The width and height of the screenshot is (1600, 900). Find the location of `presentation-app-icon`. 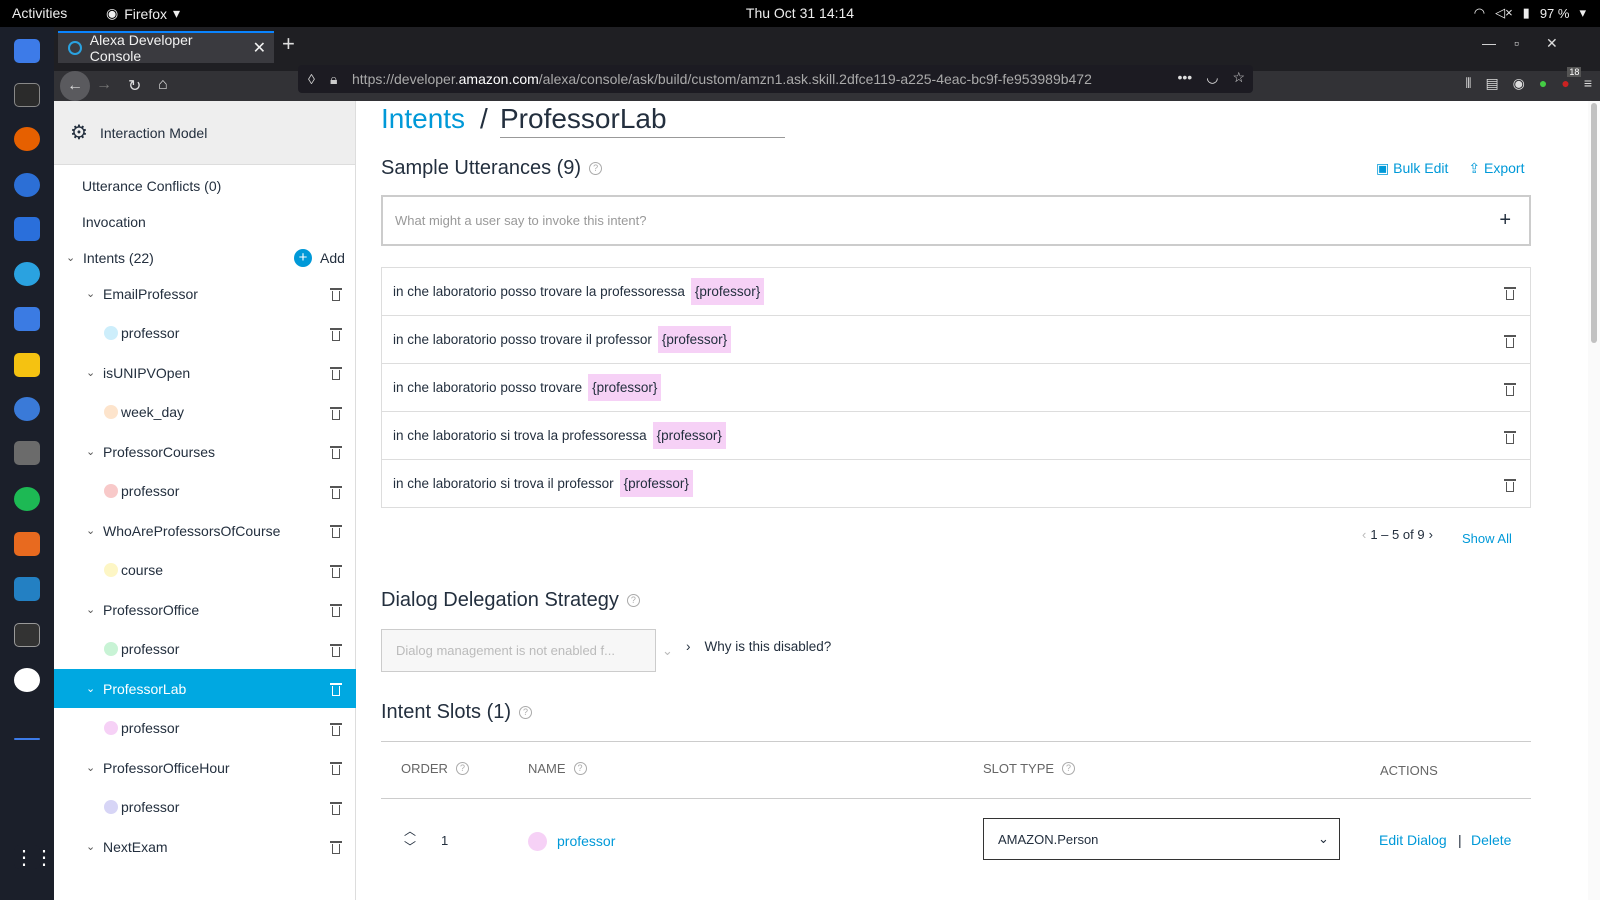

presentation-app-icon is located at coordinates (27, 544).